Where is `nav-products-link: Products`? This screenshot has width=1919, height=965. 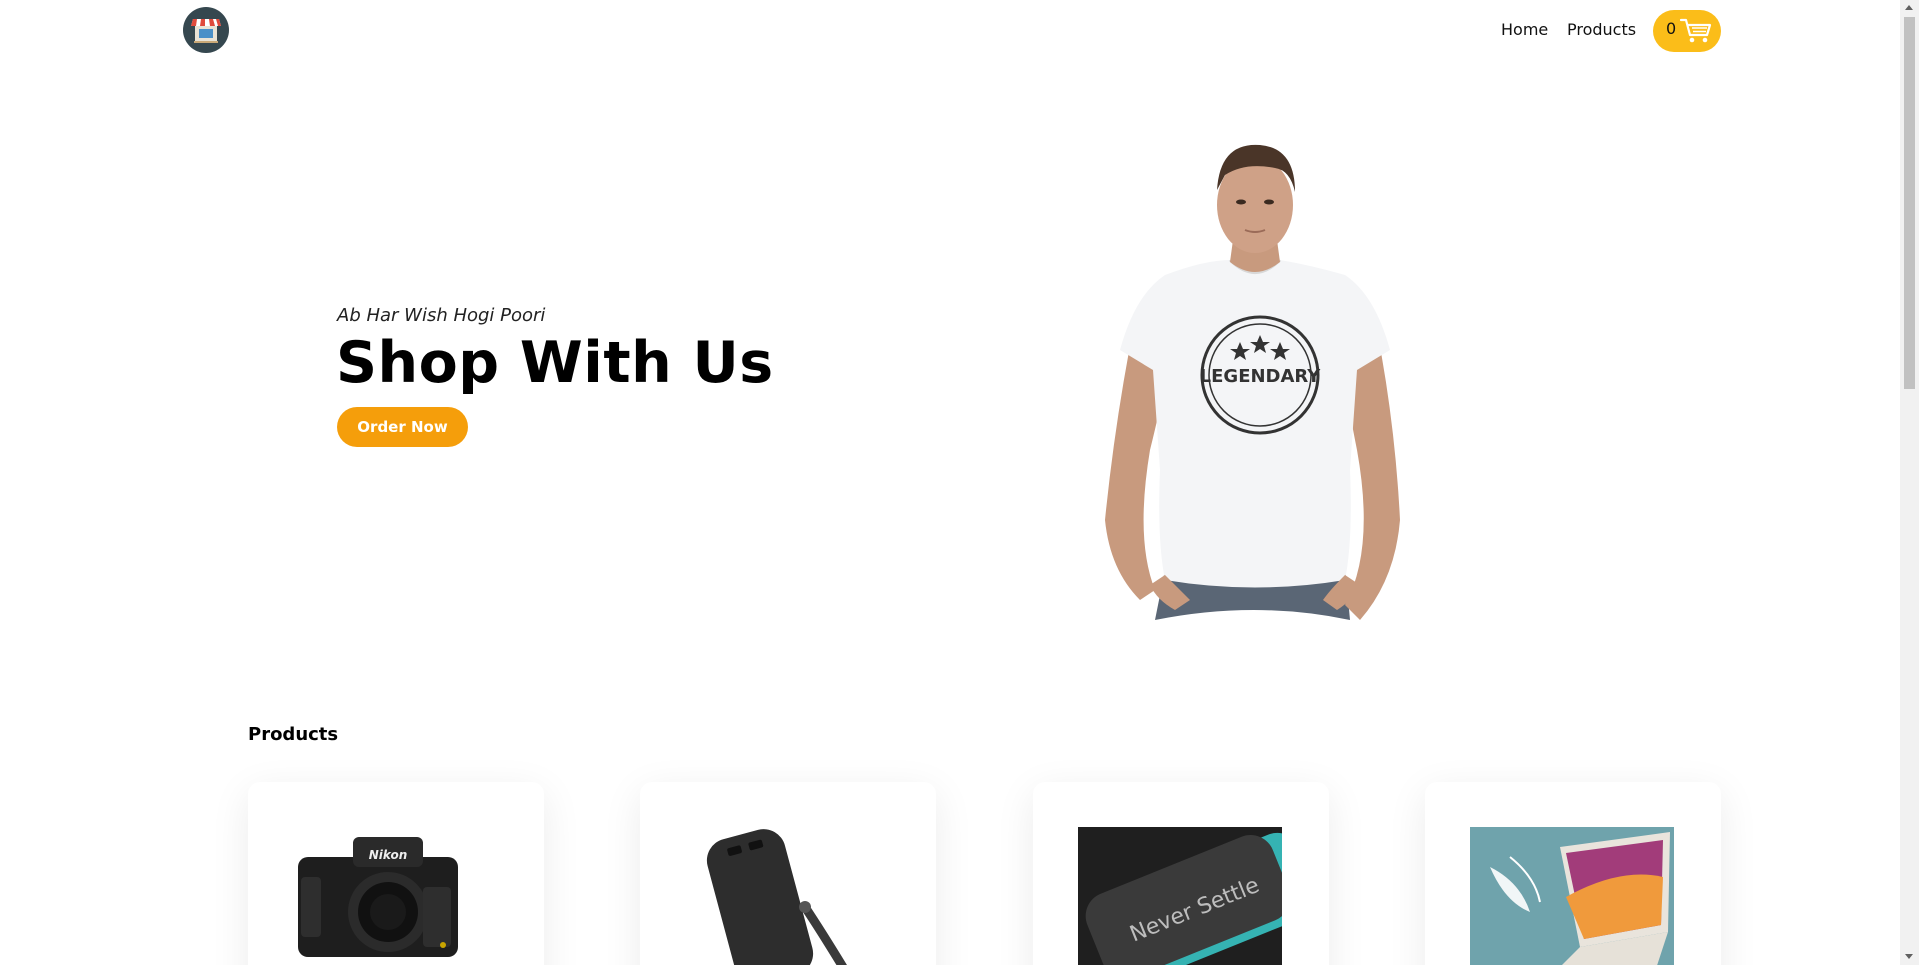 nav-products-link: Products is located at coordinates (1601, 29).